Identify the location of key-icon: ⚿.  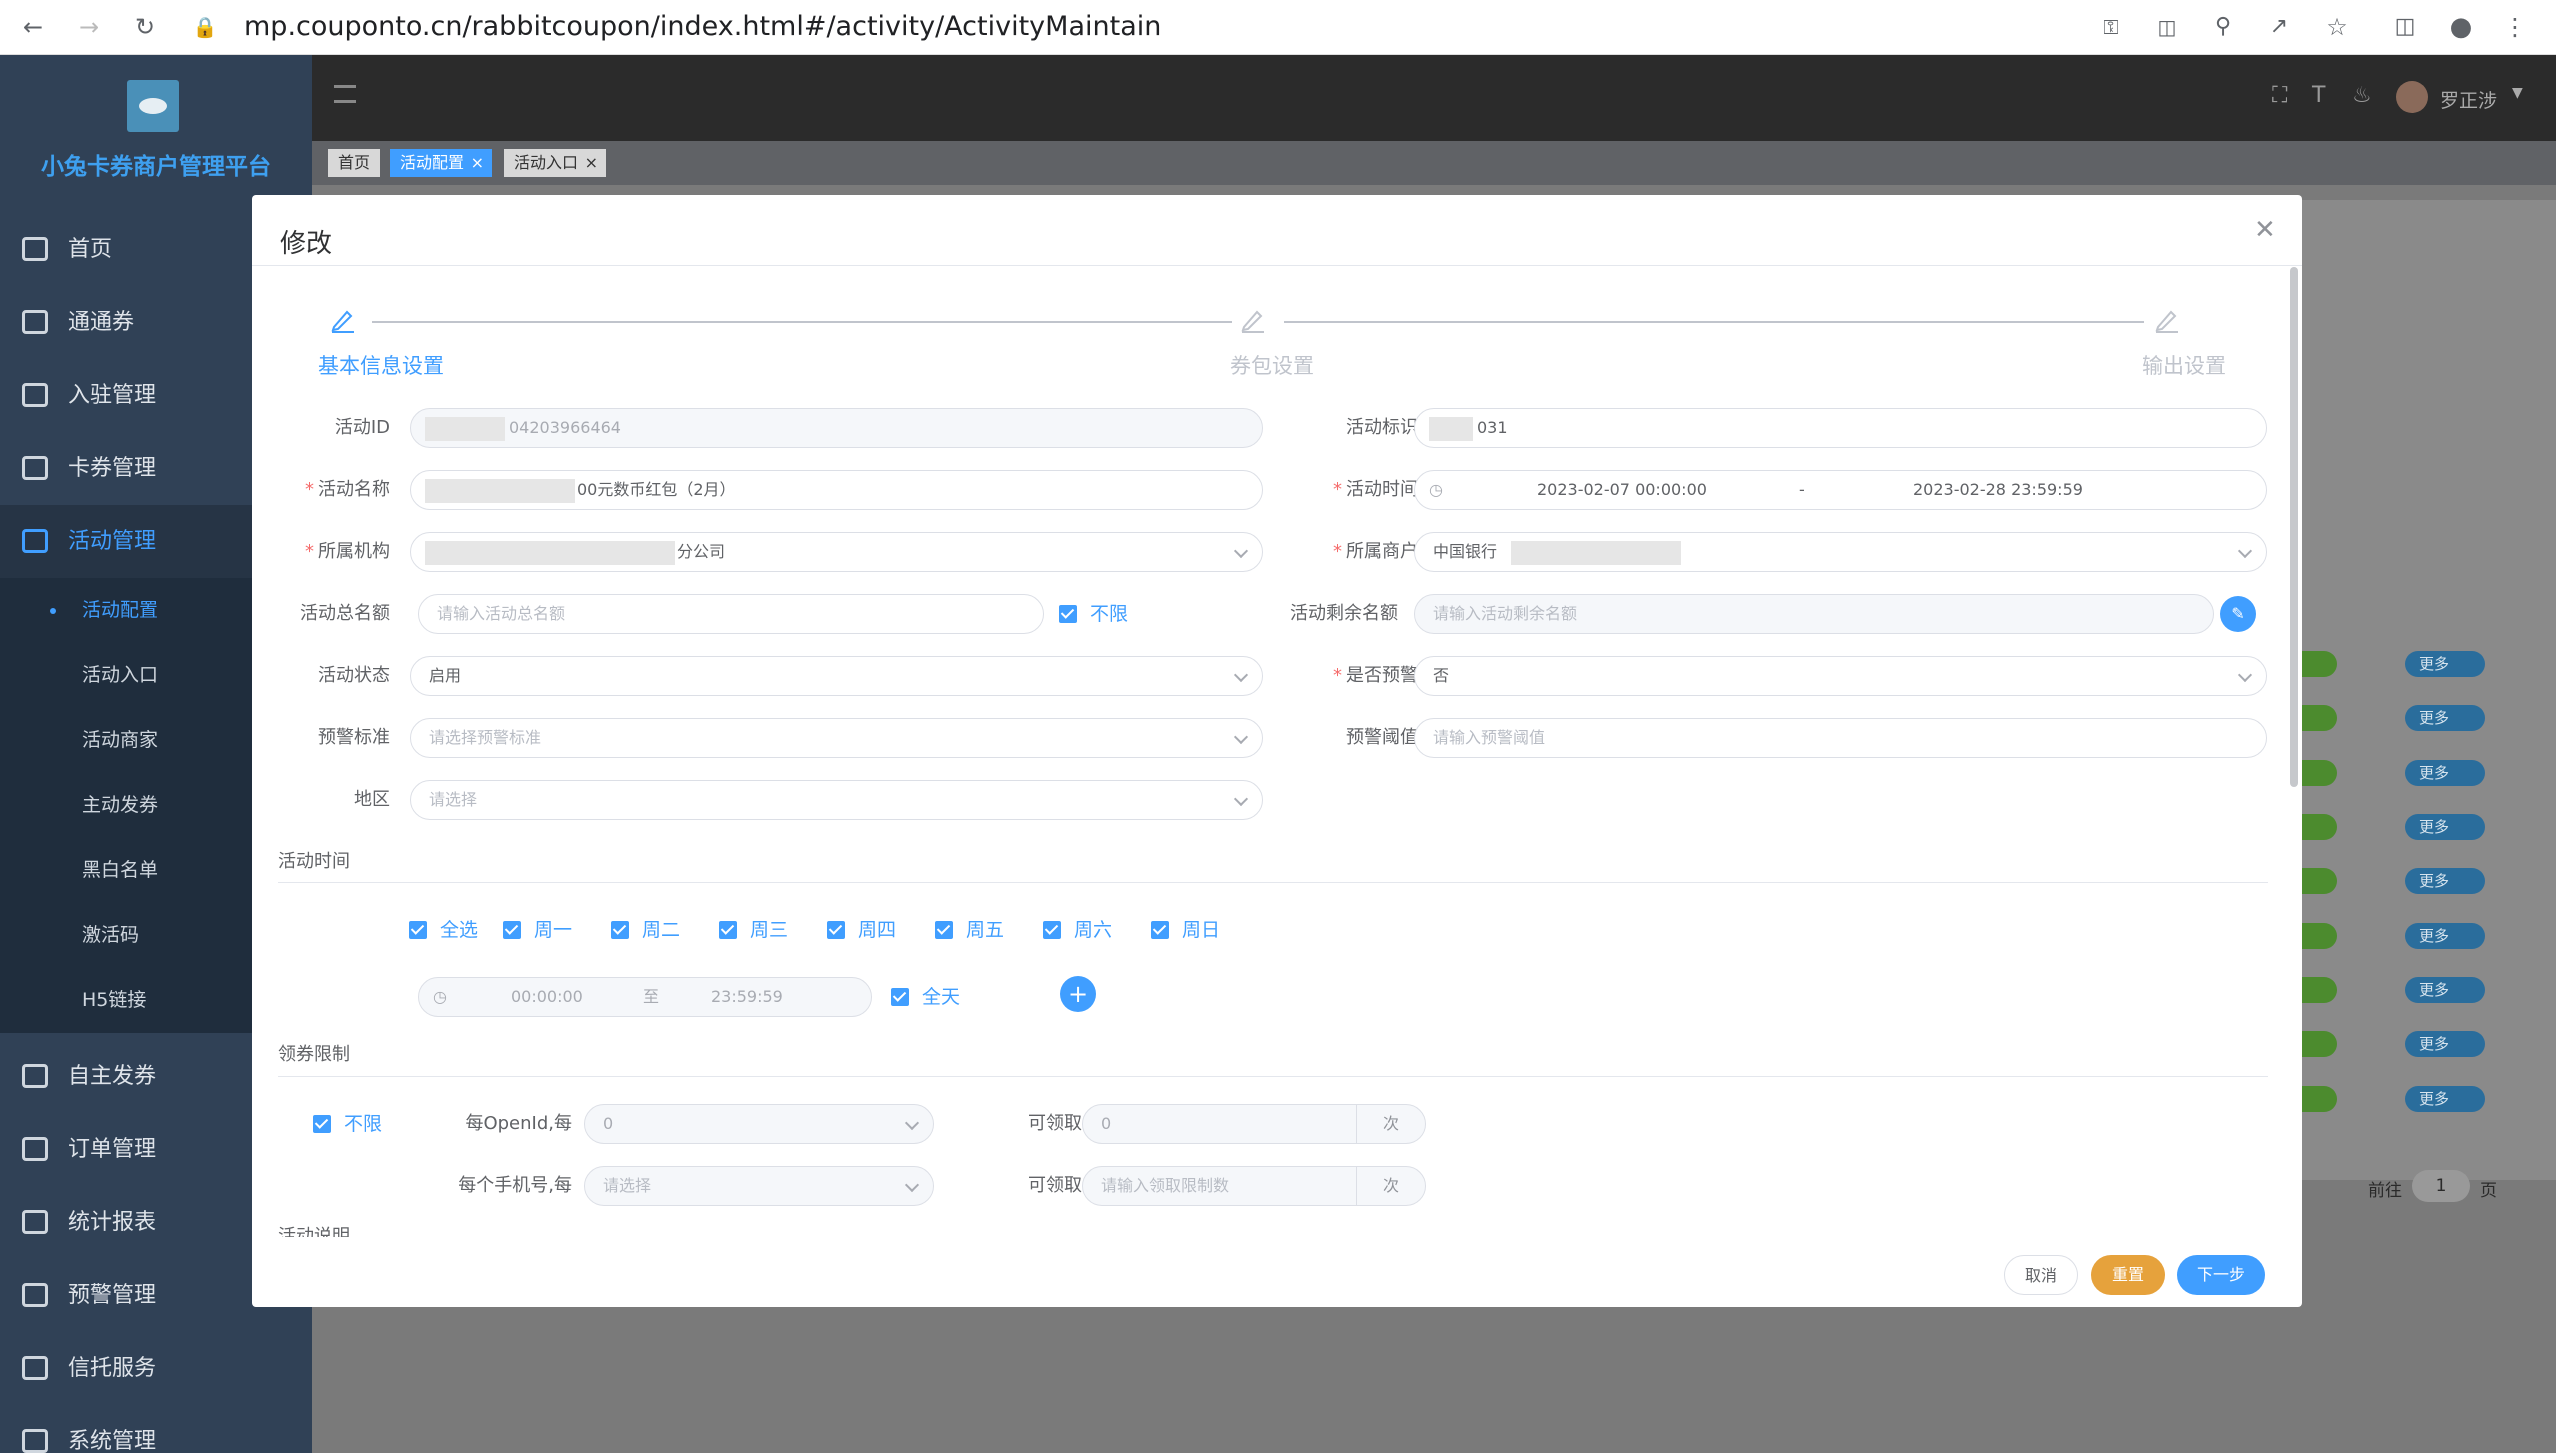
(2111, 27).